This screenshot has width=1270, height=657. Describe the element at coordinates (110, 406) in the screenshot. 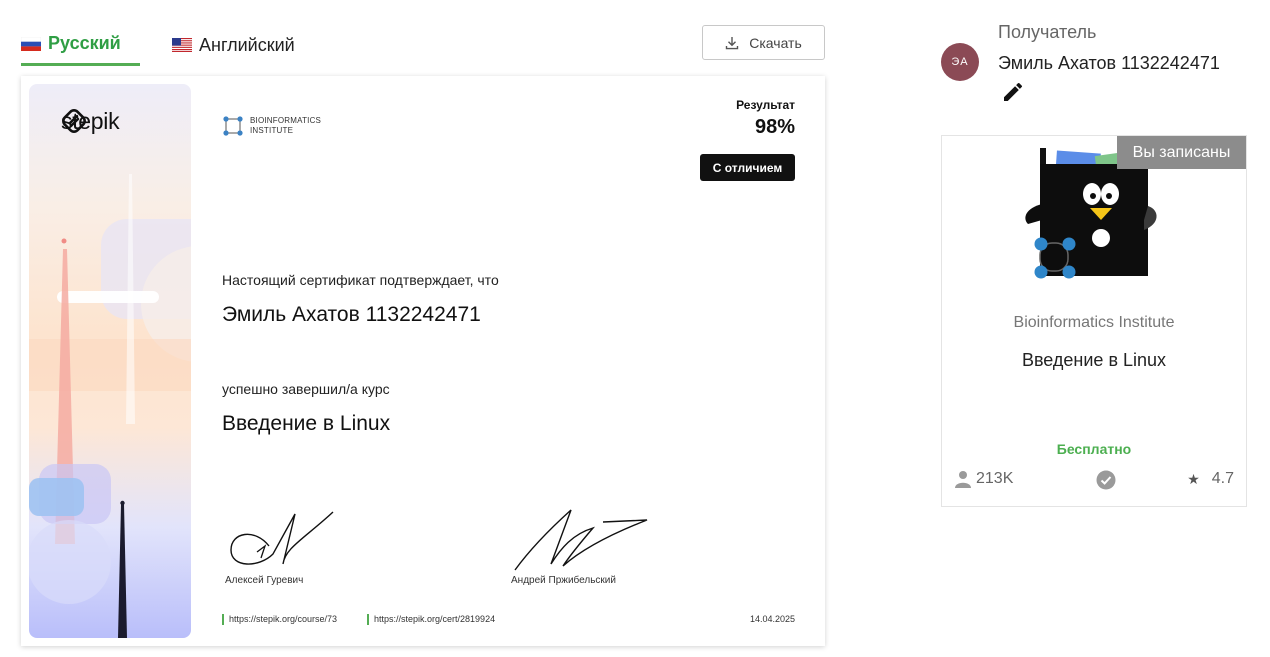

I see `decor-shapes` at that location.